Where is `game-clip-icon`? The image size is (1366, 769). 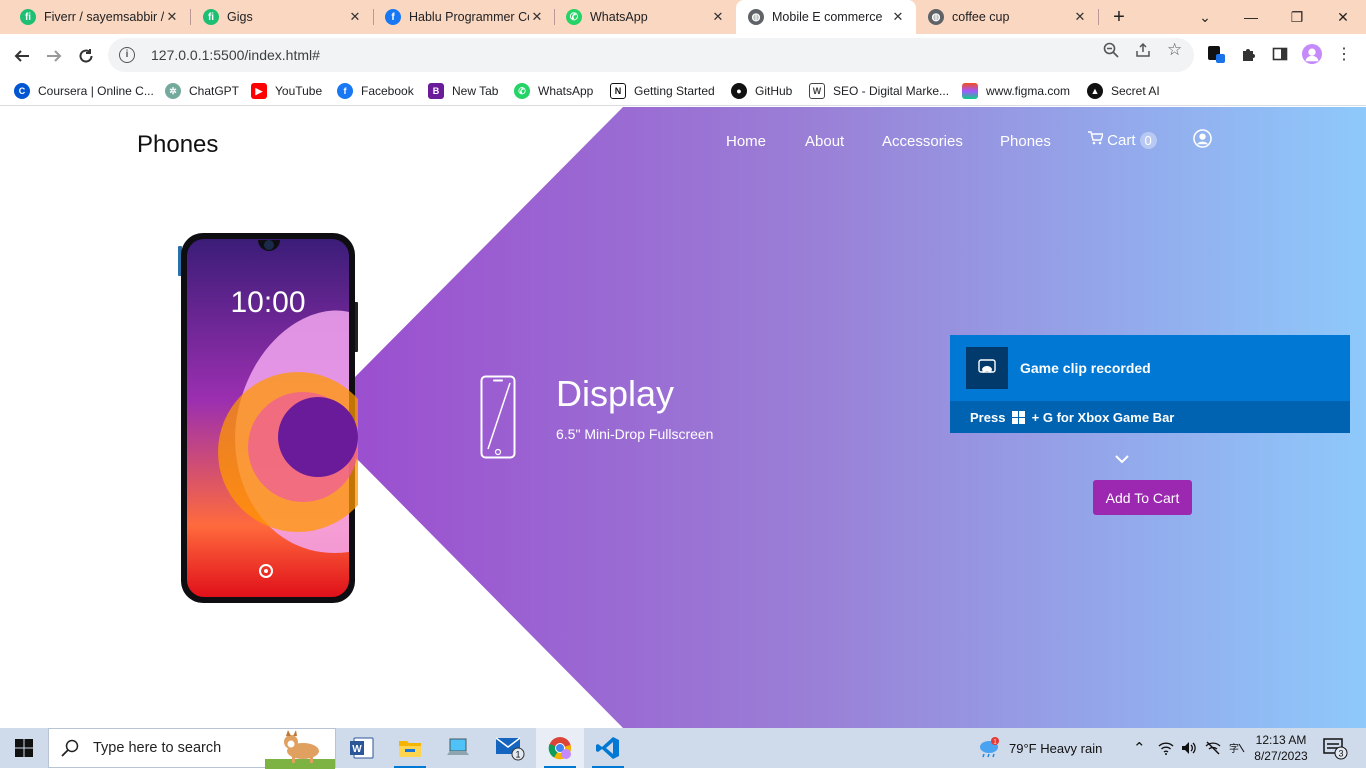
game-clip-icon is located at coordinates (987, 368).